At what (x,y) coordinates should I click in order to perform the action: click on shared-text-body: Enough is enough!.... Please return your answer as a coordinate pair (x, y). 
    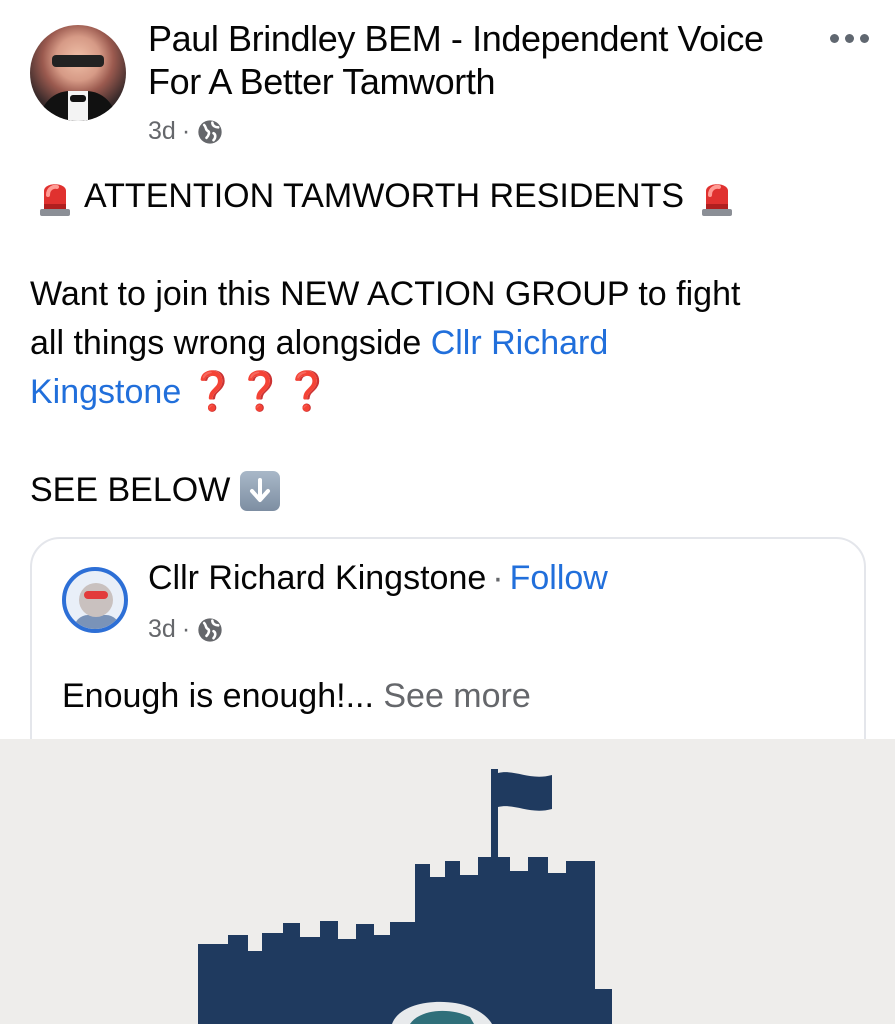
    Looking at the image, I should click on (223, 696).